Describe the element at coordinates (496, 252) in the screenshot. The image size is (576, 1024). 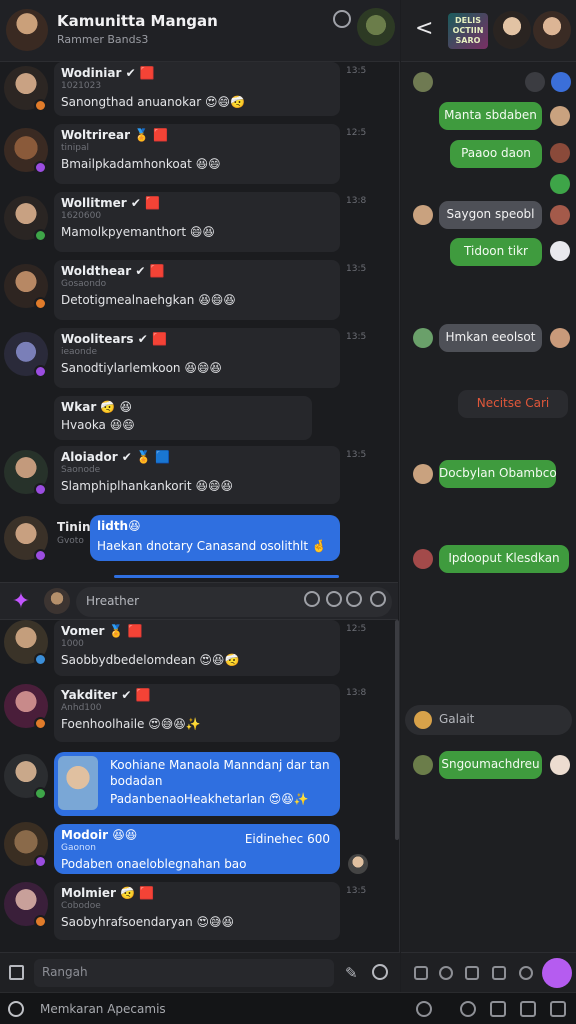
I see `chat-bubble: Tidoon tikr` at that location.